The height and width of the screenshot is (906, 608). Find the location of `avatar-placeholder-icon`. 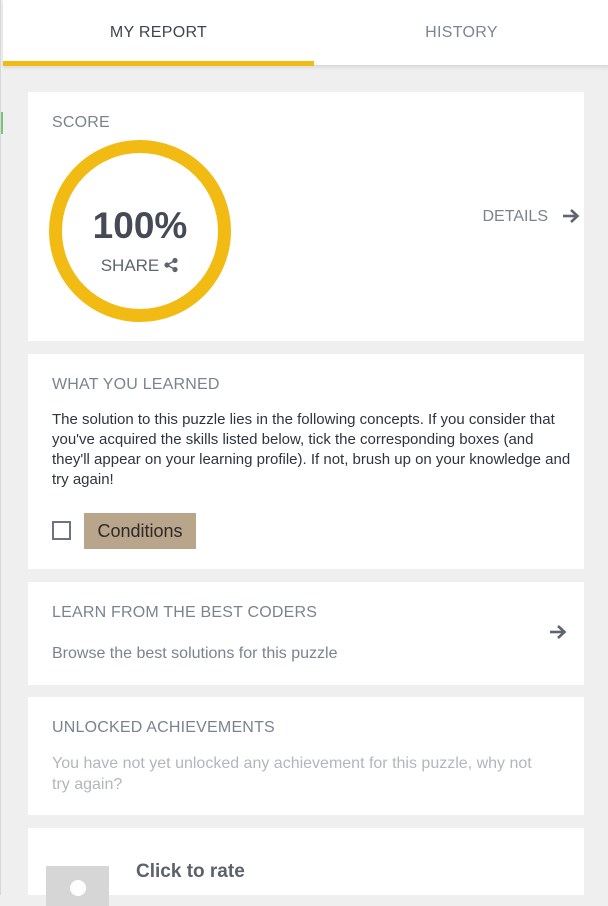

avatar-placeholder-icon is located at coordinates (77, 886).